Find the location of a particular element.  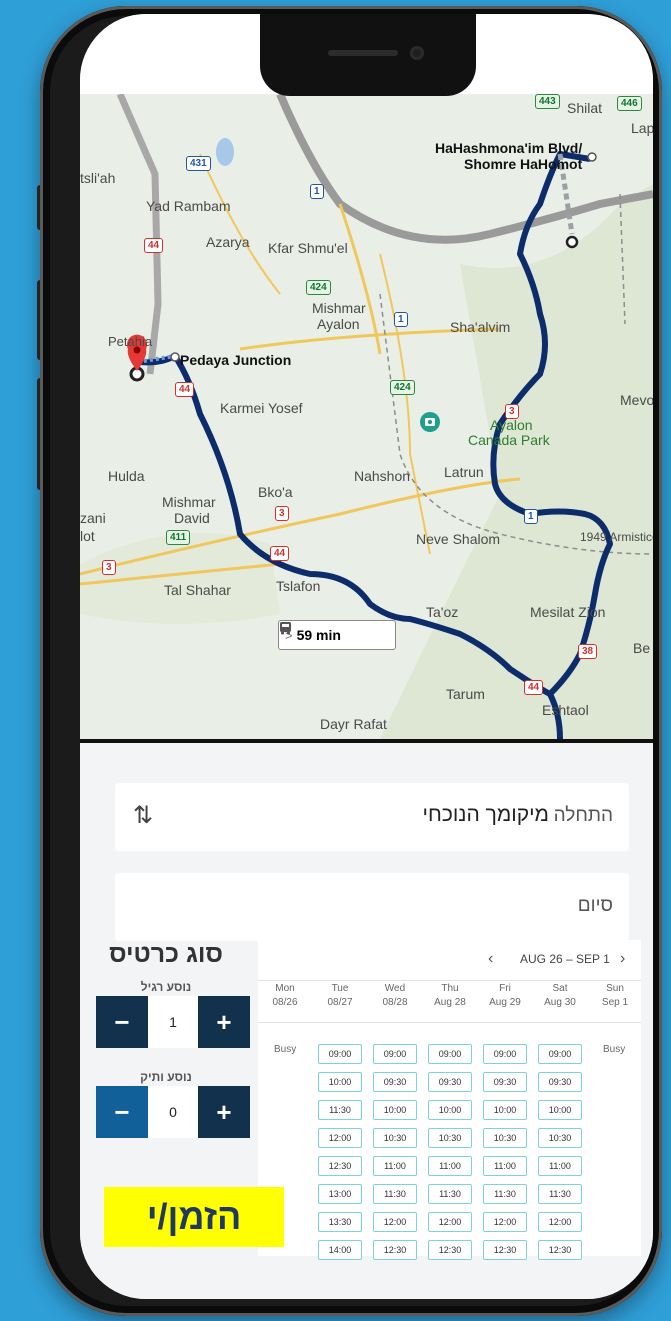

calendar-prev-button: ‹ is located at coordinates (490, 959).